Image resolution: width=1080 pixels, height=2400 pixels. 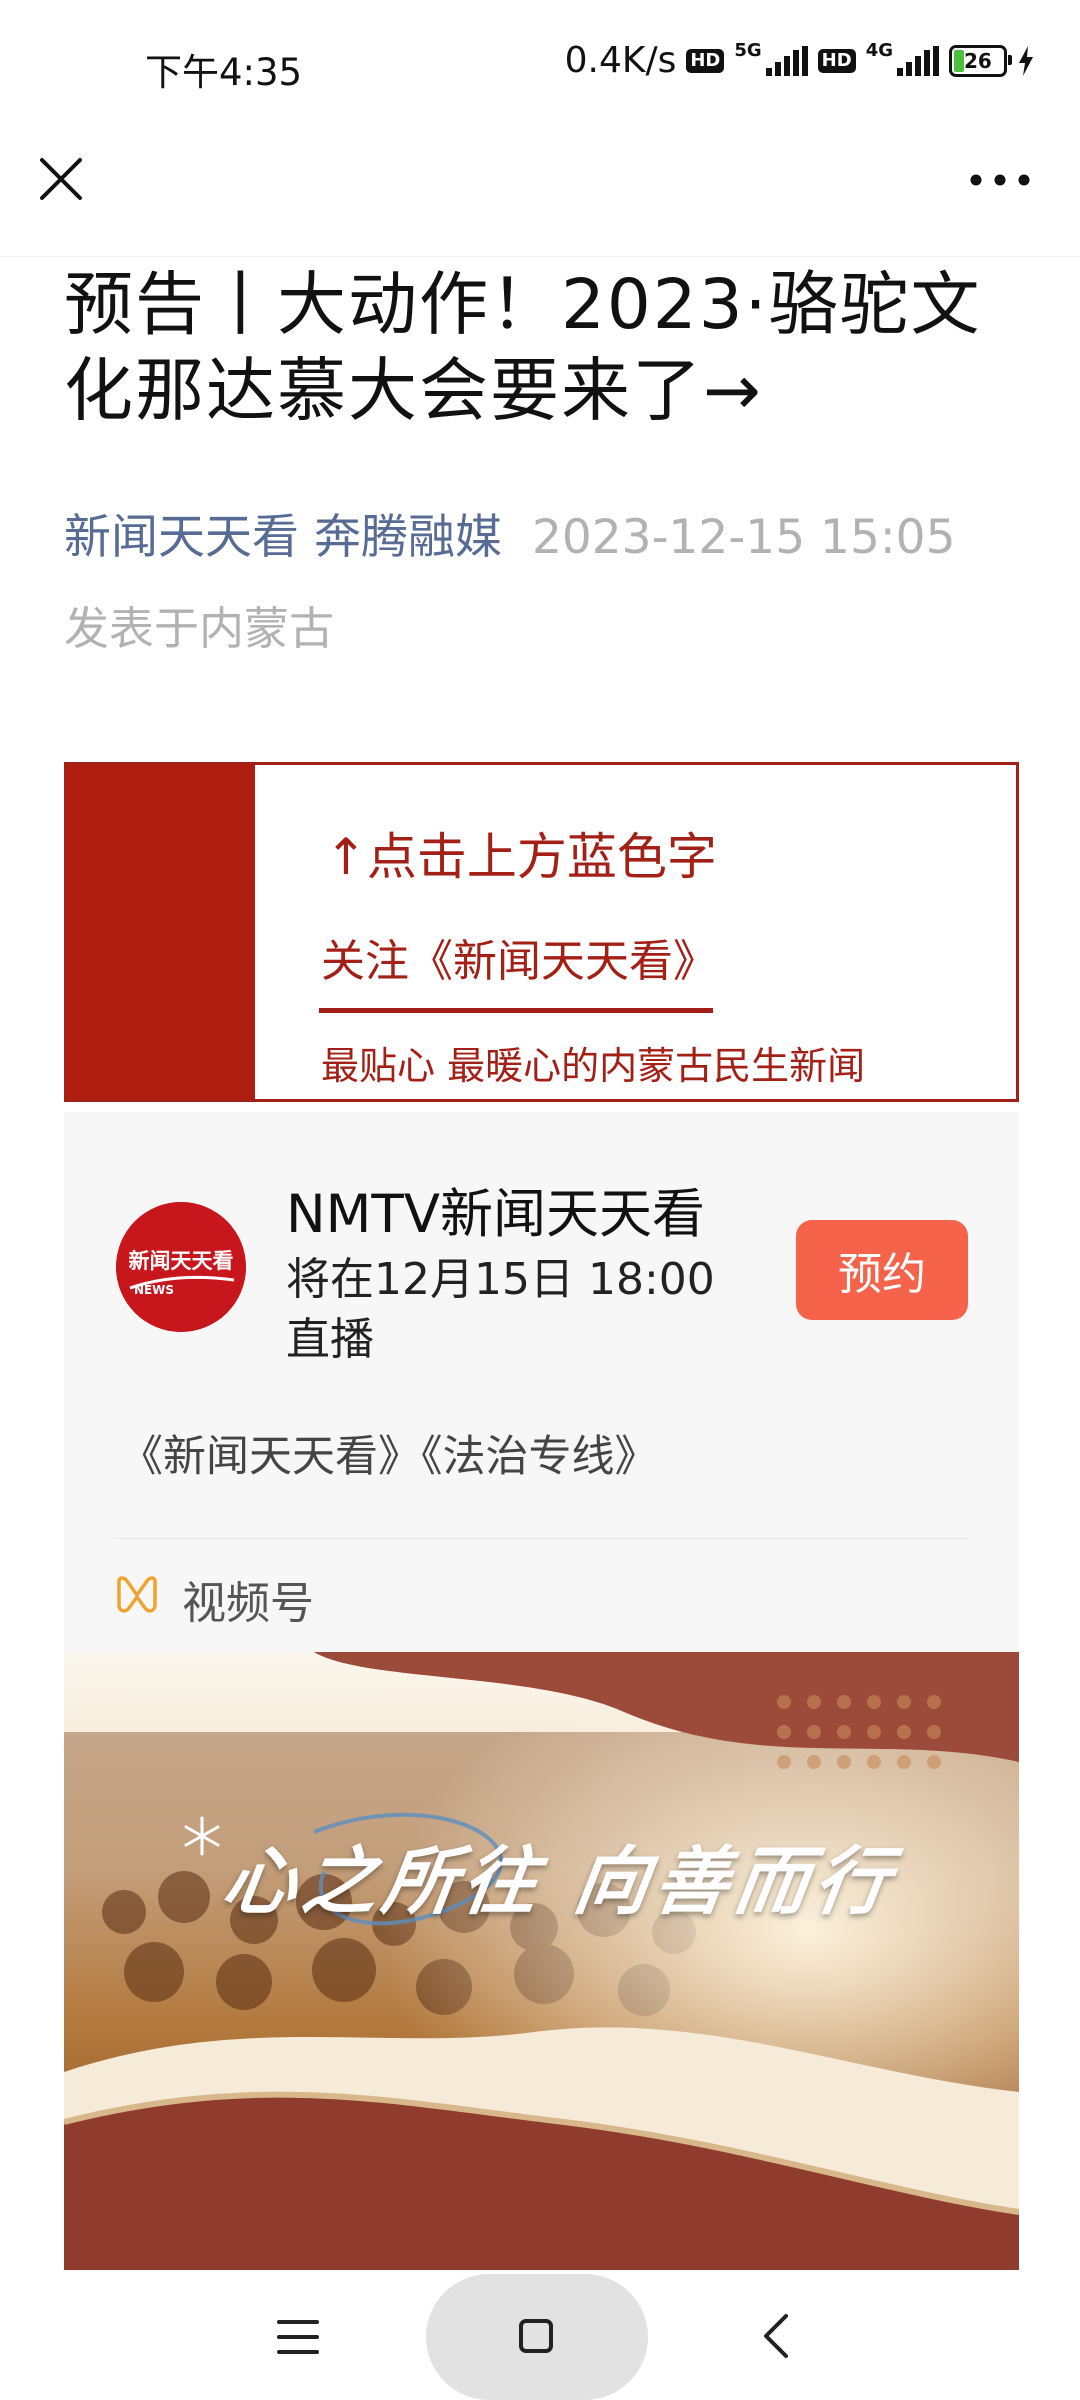 I want to click on status-bar: 下午4:35 0.4K/s HD 5G HD 4G 26, so click(x=540, y=65).